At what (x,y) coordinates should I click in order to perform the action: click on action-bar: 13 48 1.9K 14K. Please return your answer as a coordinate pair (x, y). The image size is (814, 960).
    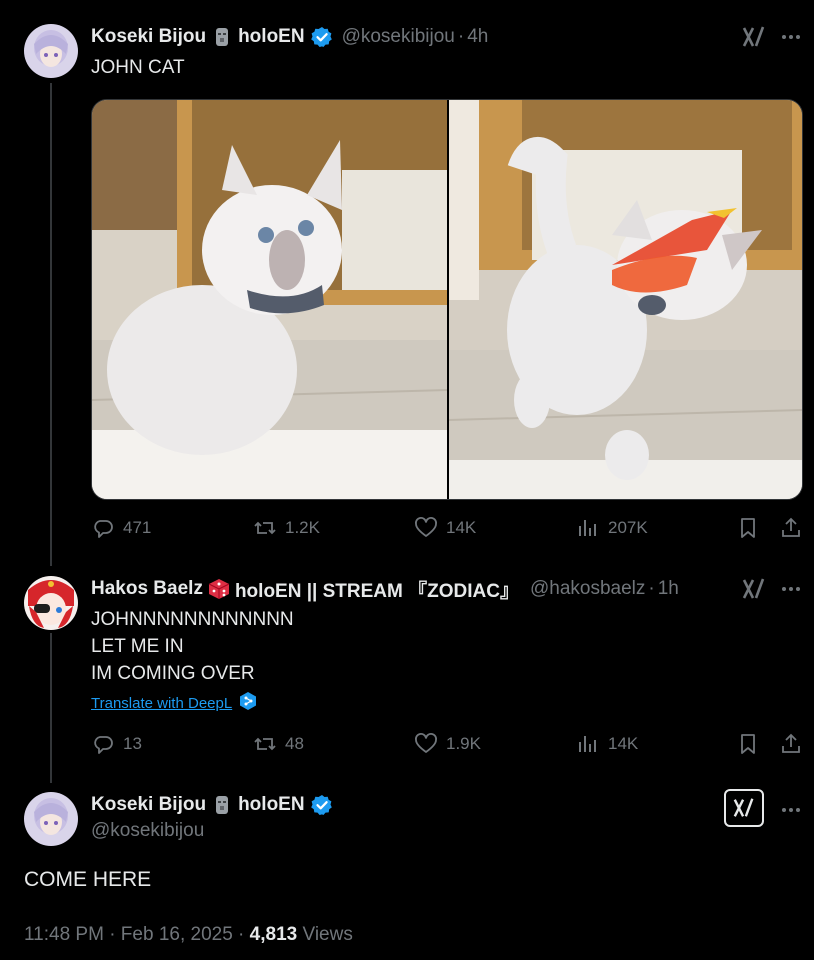
    Looking at the image, I should click on (446, 747).